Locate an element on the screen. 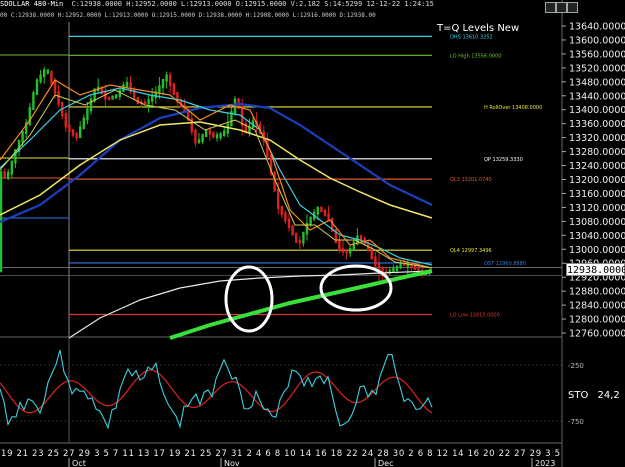  minimize-button is located at coordinates (550, 7).